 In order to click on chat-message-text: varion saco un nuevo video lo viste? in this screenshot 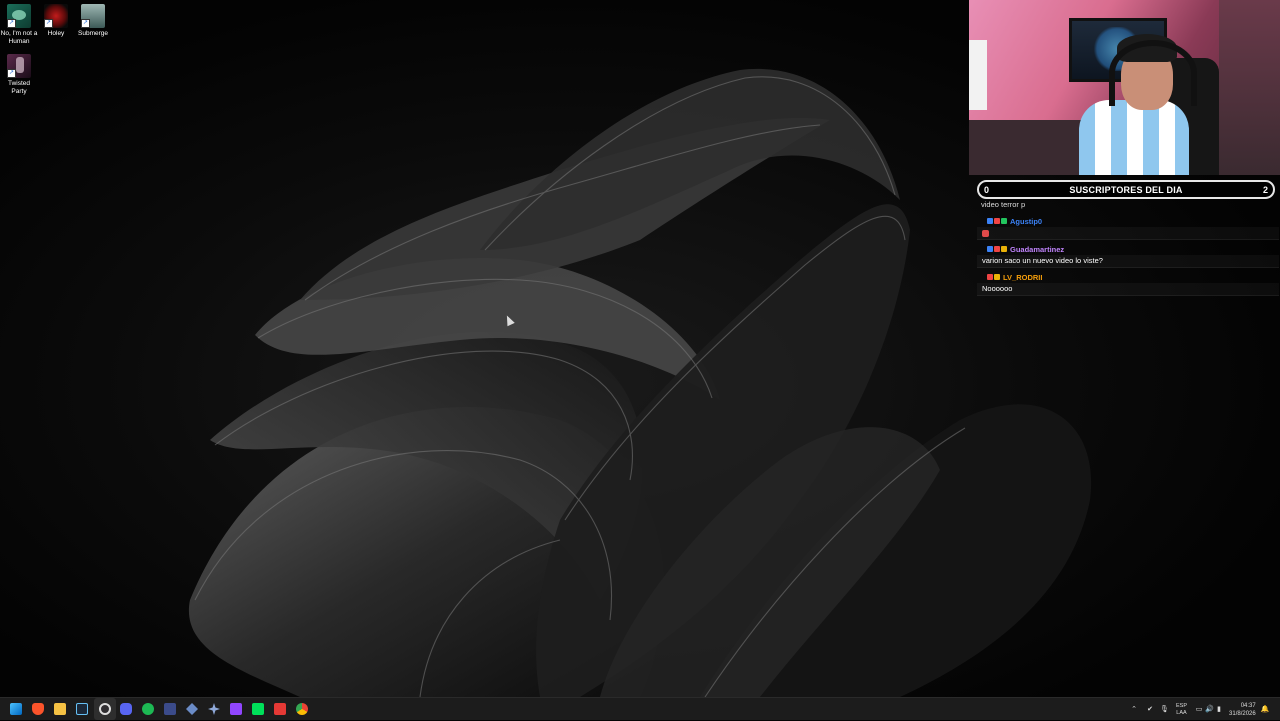, I will do `click(1128, 261)`.